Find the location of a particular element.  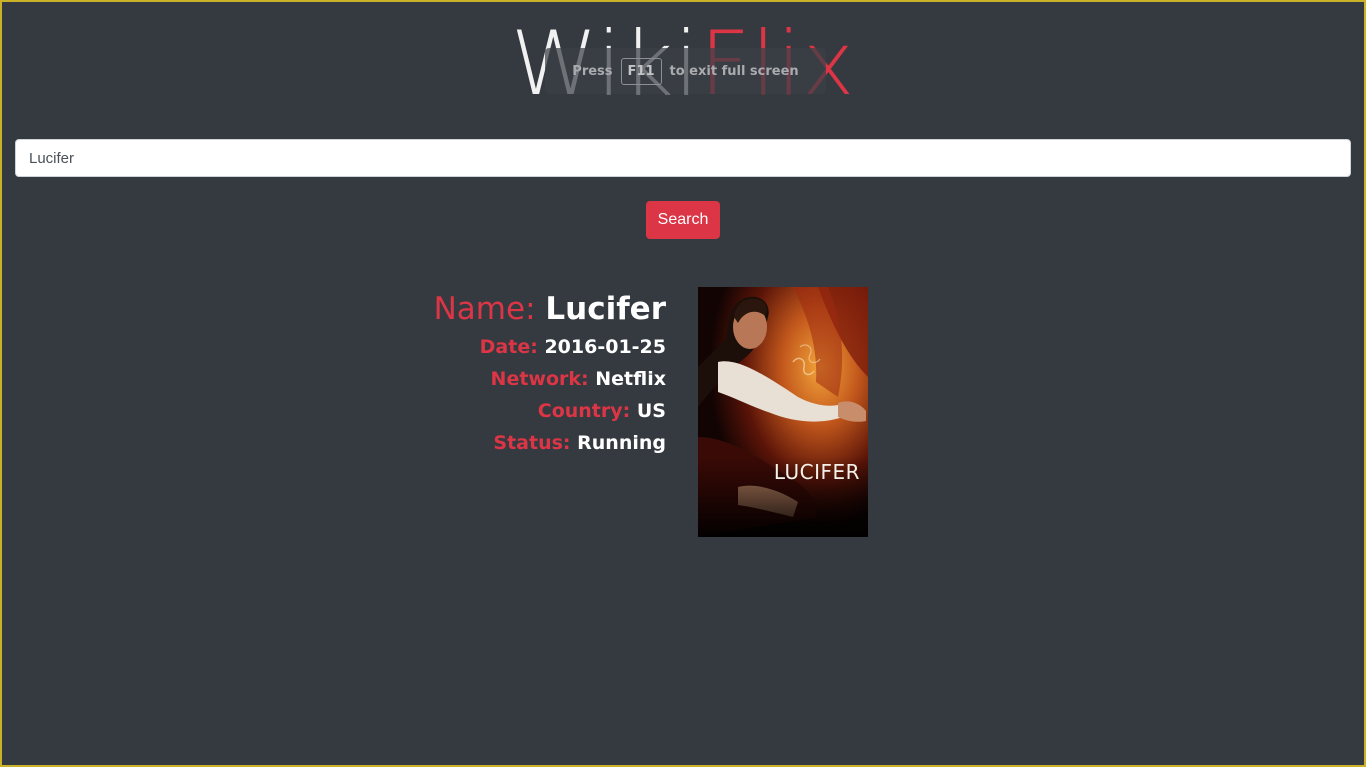

show-country: US is located at coordinates (651, 411).